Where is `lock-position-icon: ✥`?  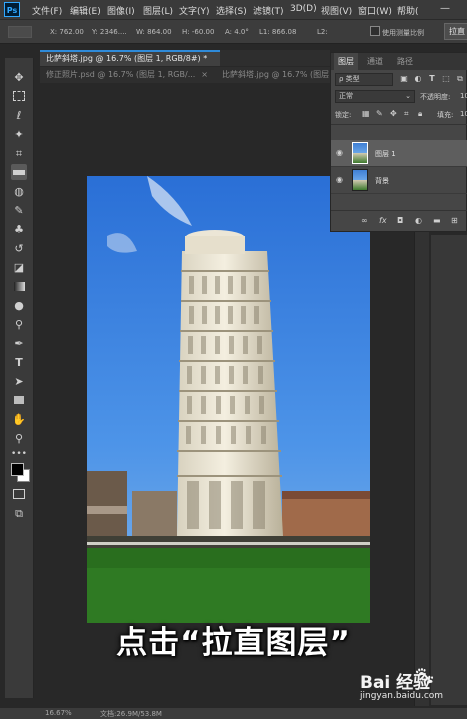
lock-position-icon: ✥ is located at coordinates (393, 113).